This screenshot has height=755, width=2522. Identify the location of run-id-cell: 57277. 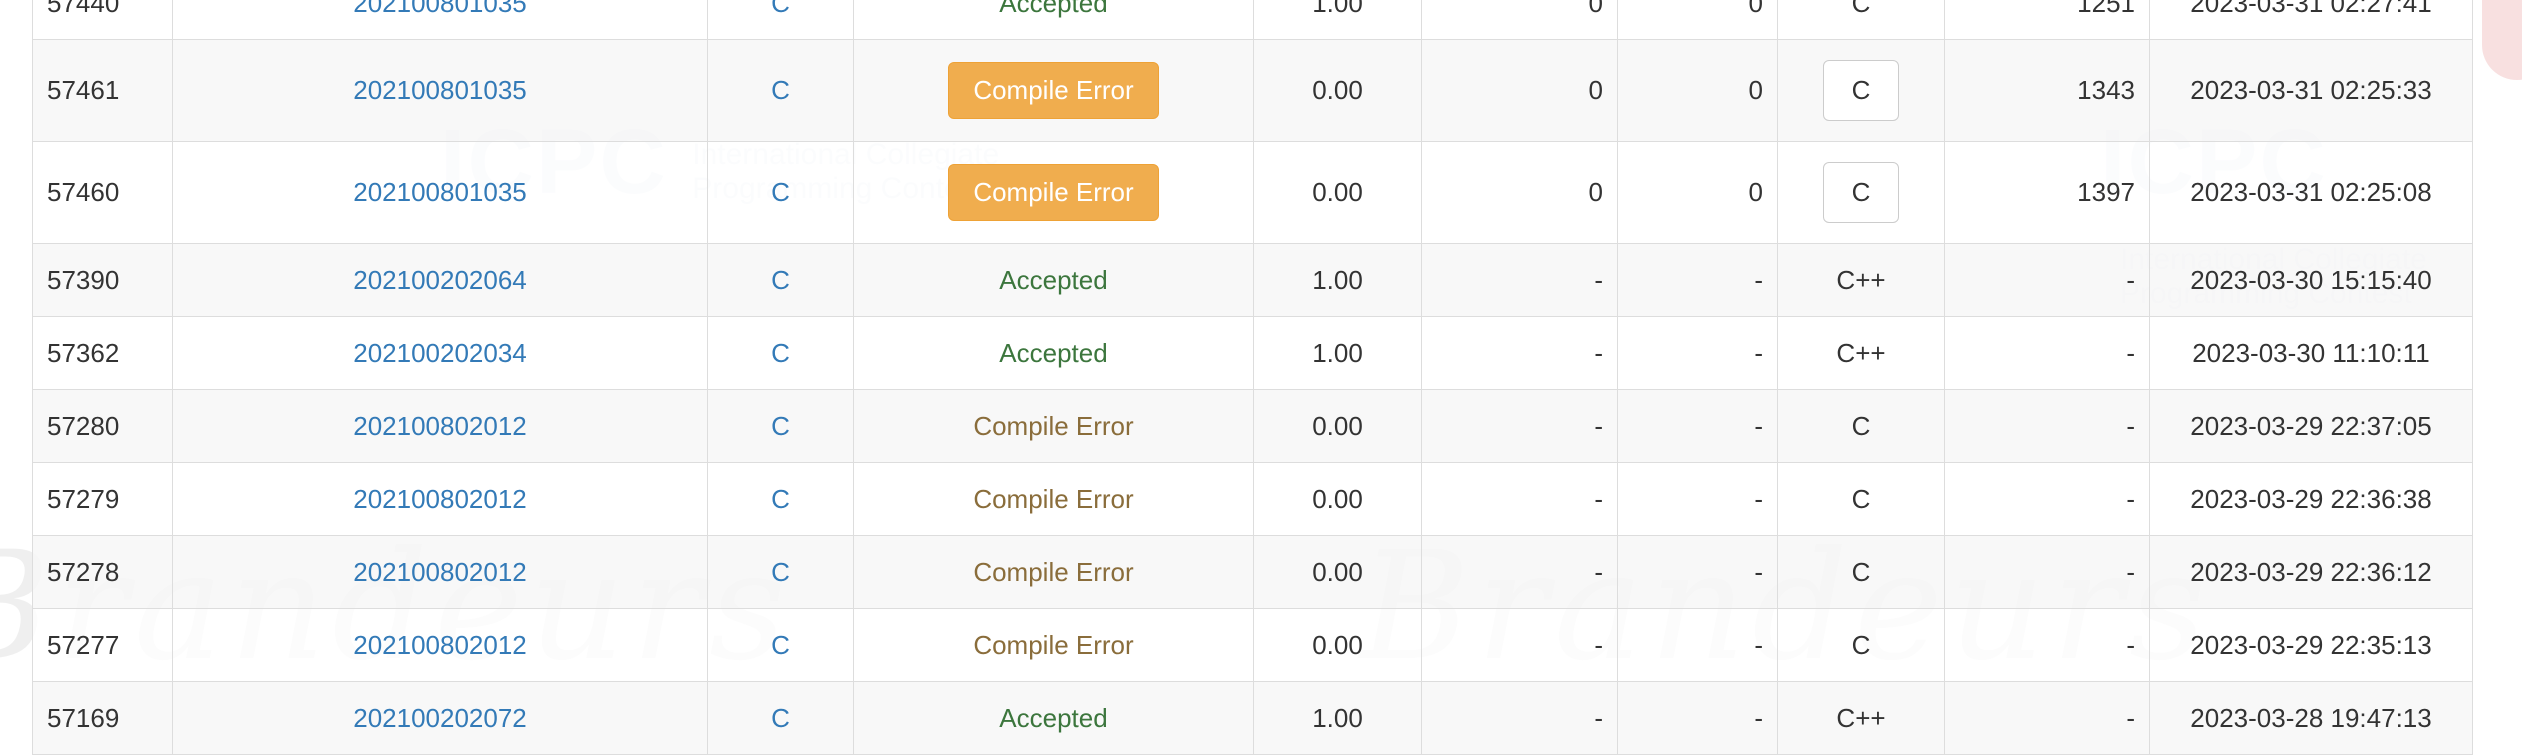
(102, 645).